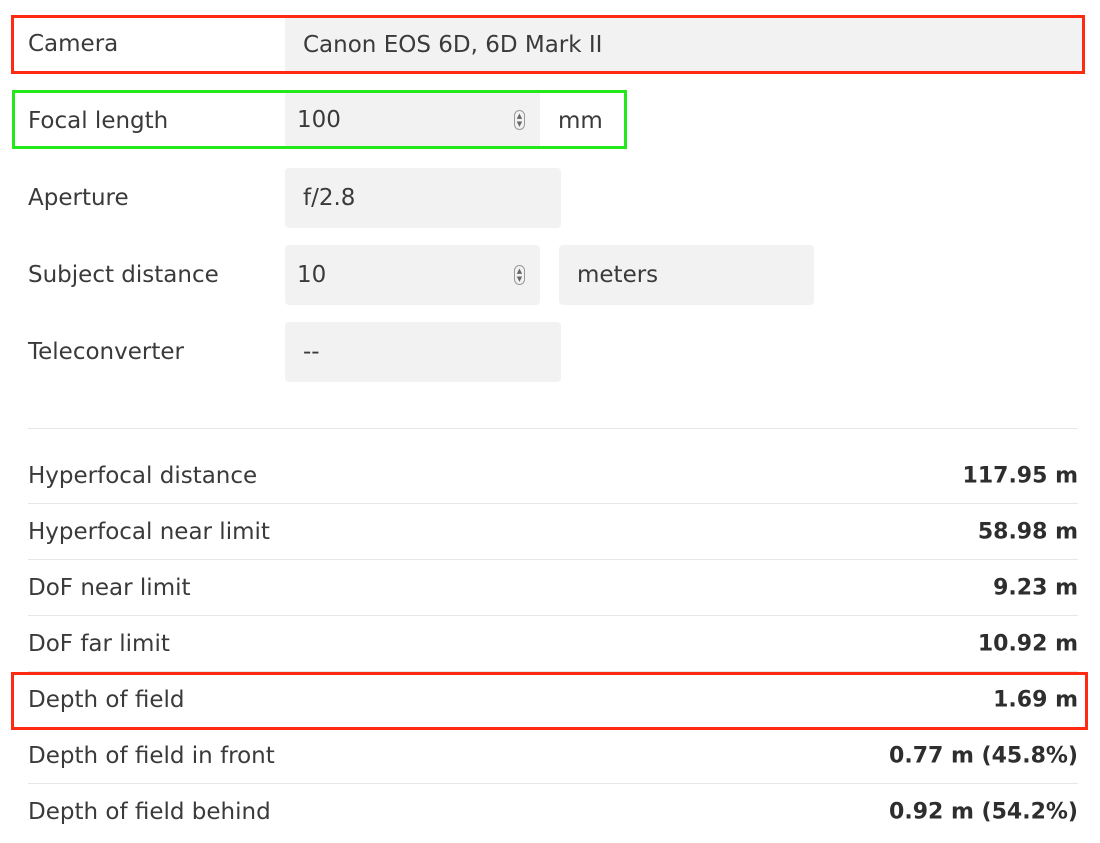  I want to click on focal-length-input: 100 ▲ ▼, so click(412, 120).